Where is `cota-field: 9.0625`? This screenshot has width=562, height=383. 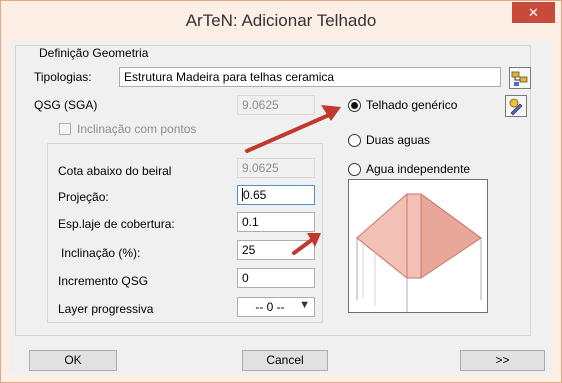
cota-field: 9.0625 is located at coordinates (276, 168).